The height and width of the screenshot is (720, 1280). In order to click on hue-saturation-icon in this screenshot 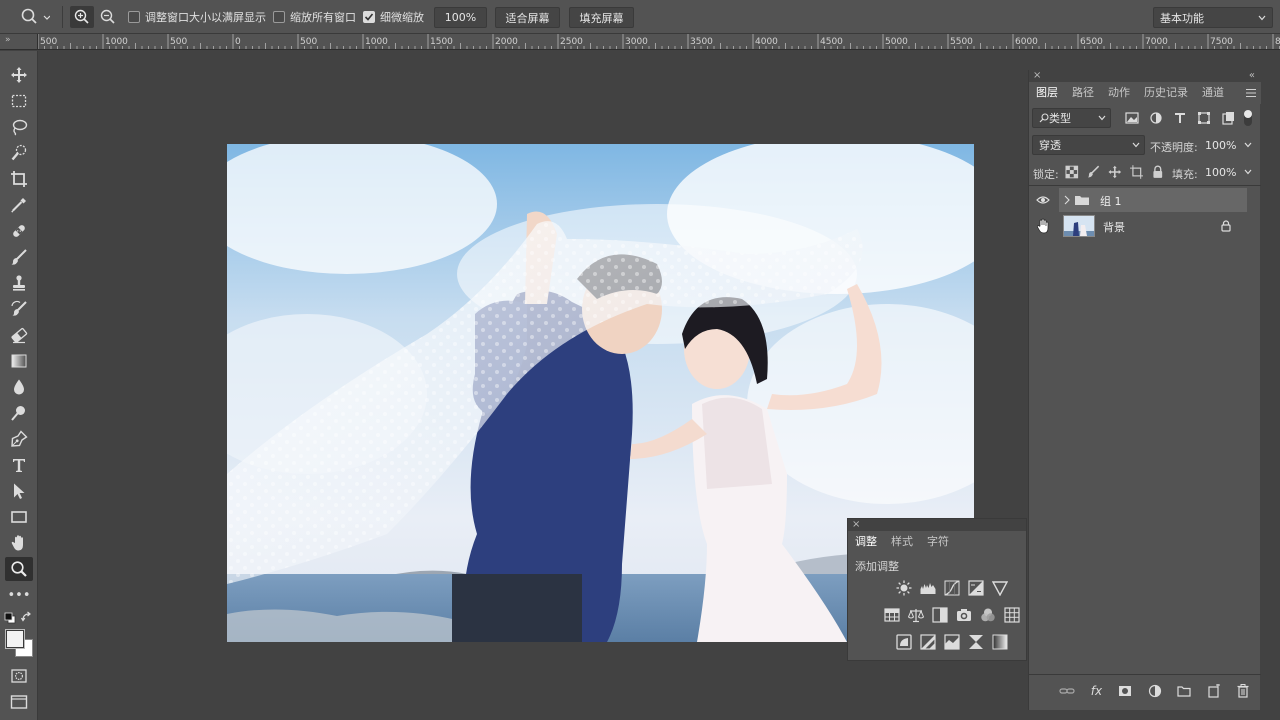, I will do `click(892, 615)`.